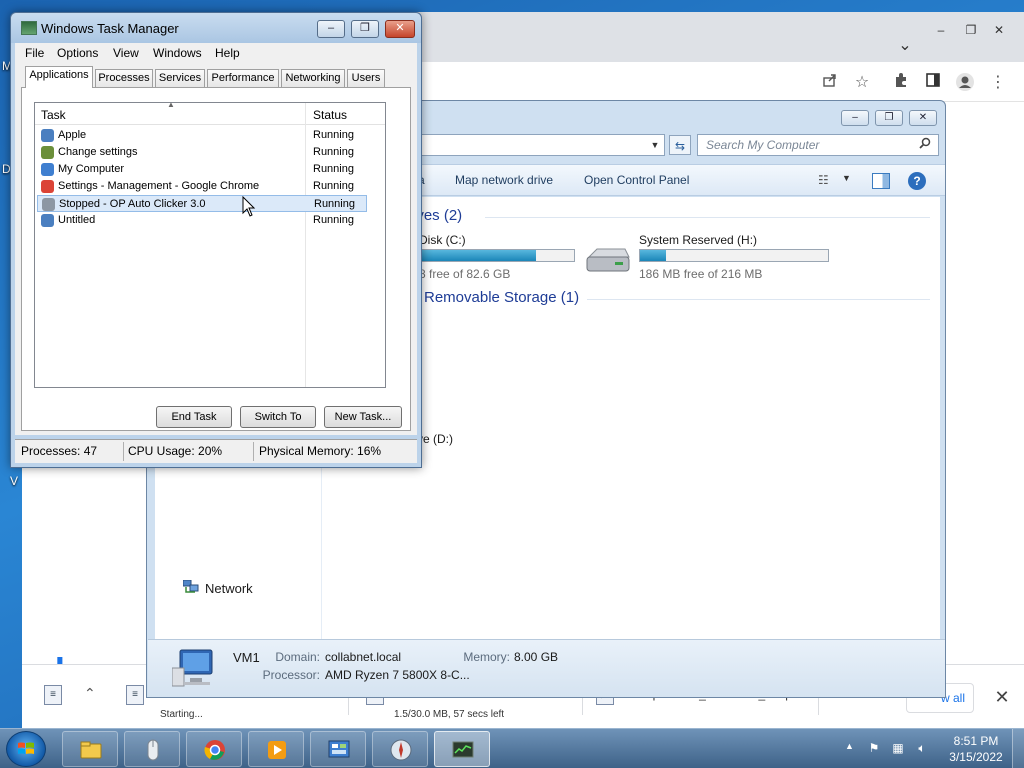 Image resolution: width=1024 pixels, height=768 pixels. Describe the element at coordinates (881, 181) in the screenshot. I see `preview-pane-icon` at that location.